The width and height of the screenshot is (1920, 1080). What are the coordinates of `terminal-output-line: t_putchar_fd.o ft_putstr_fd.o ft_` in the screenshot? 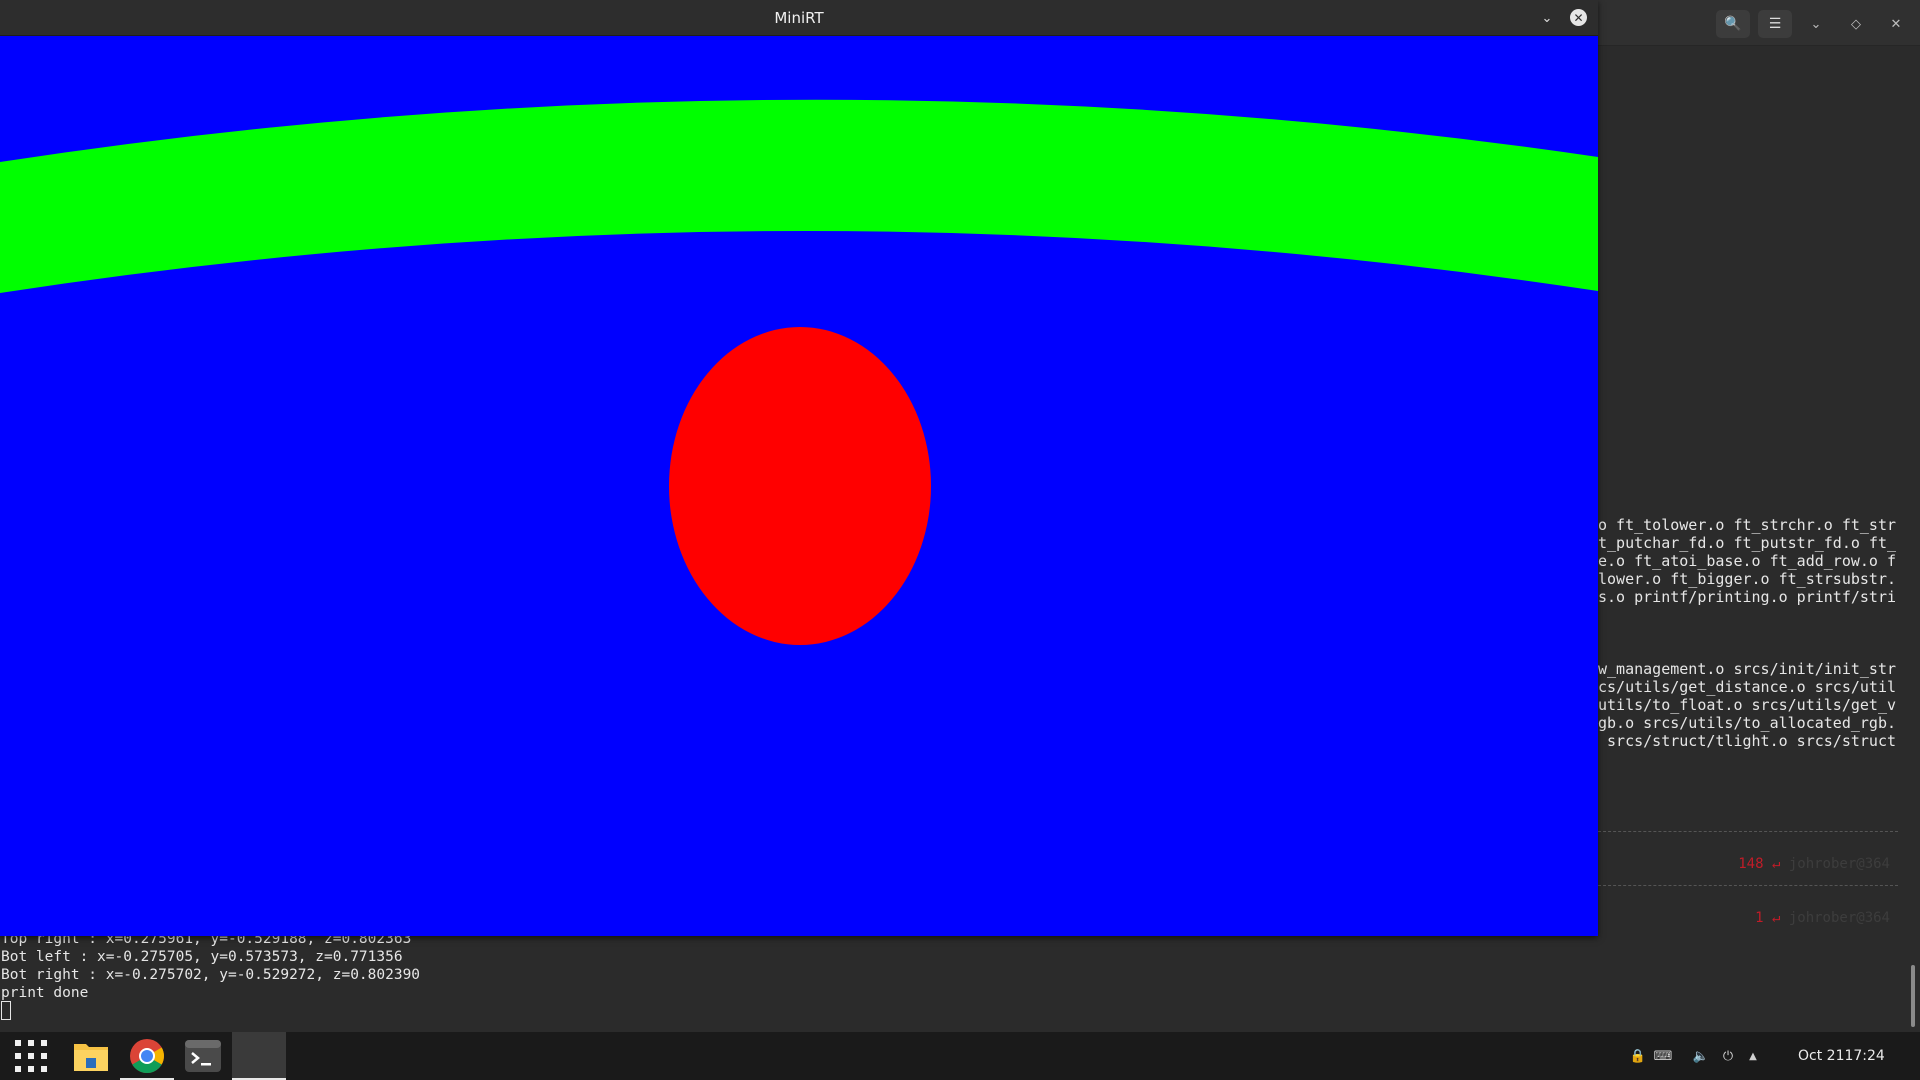 It's located at (1747, 543).